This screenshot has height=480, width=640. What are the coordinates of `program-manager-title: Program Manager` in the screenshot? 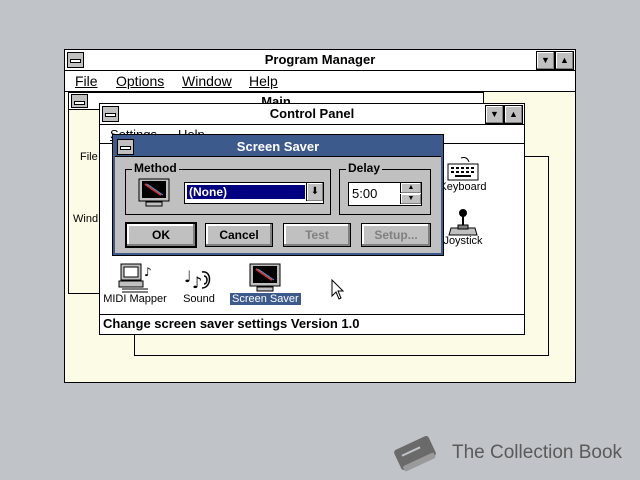 It's located at (320, 59).